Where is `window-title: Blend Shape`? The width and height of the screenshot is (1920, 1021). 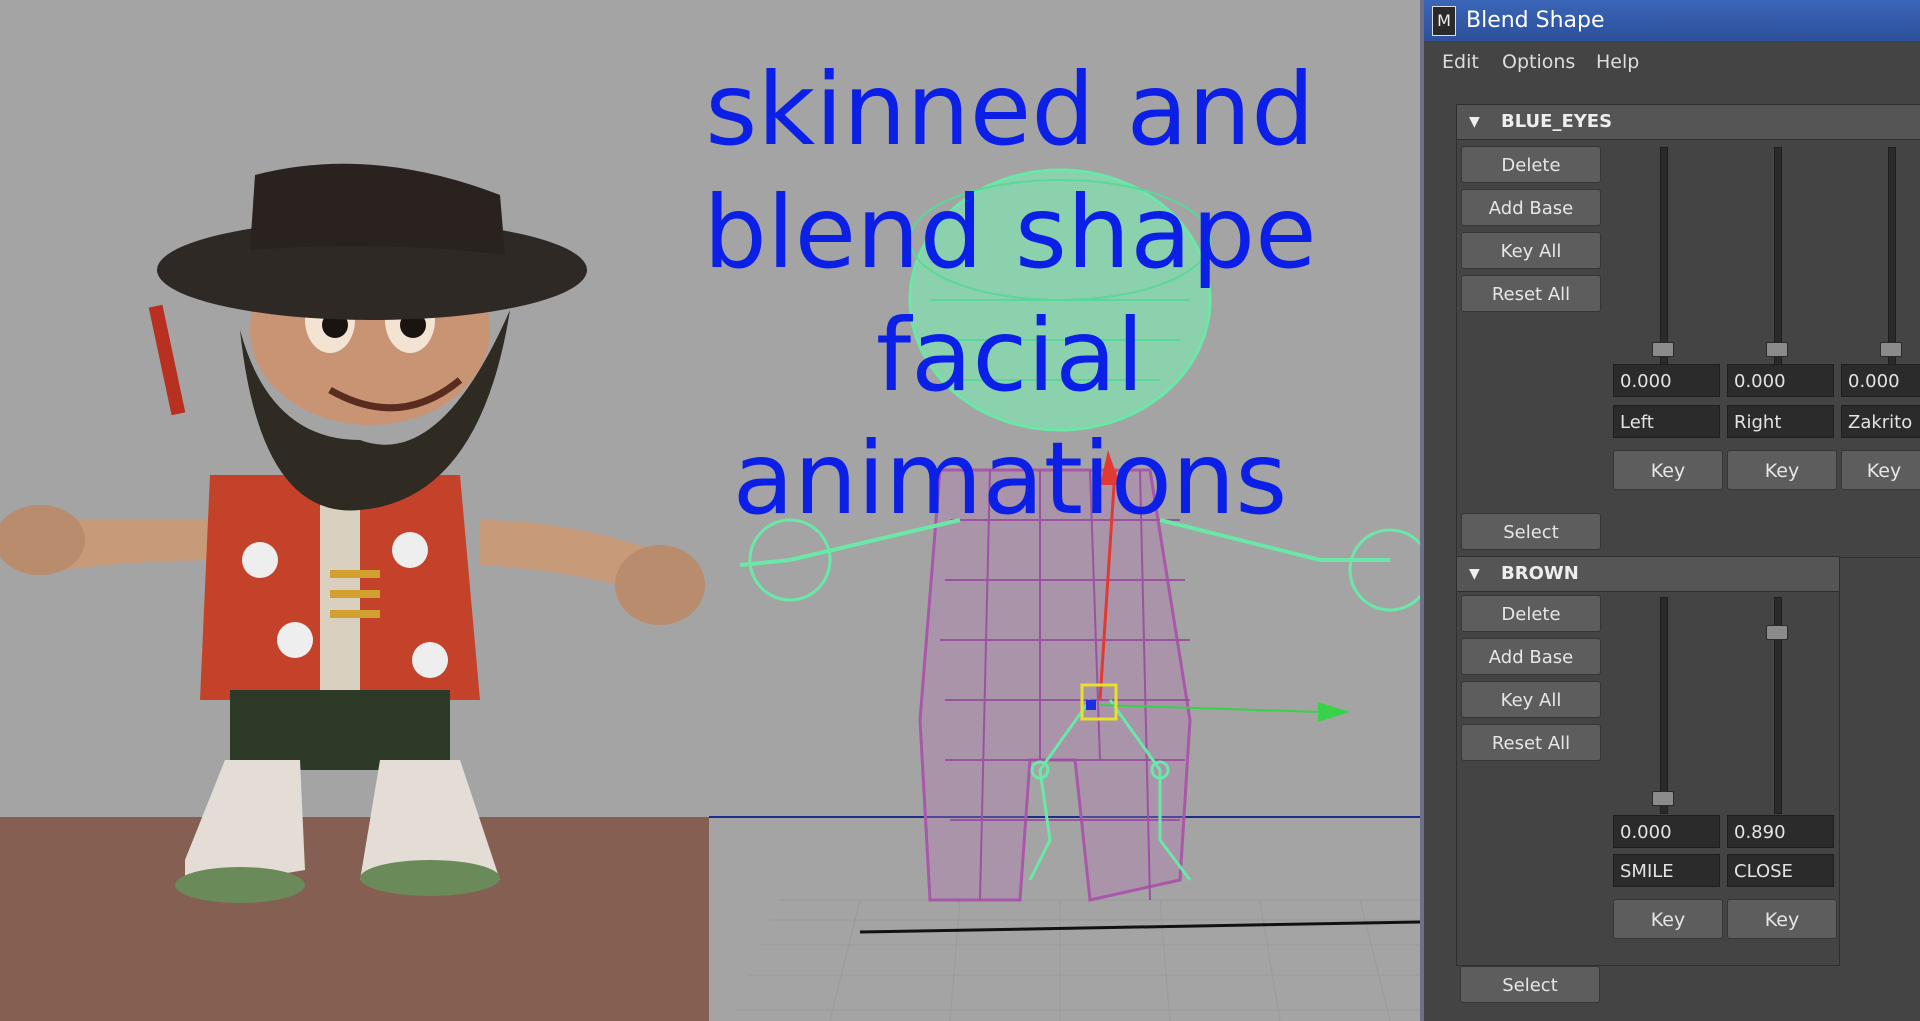 window-title: Blend Shape is located at coordinates (1535, 20).